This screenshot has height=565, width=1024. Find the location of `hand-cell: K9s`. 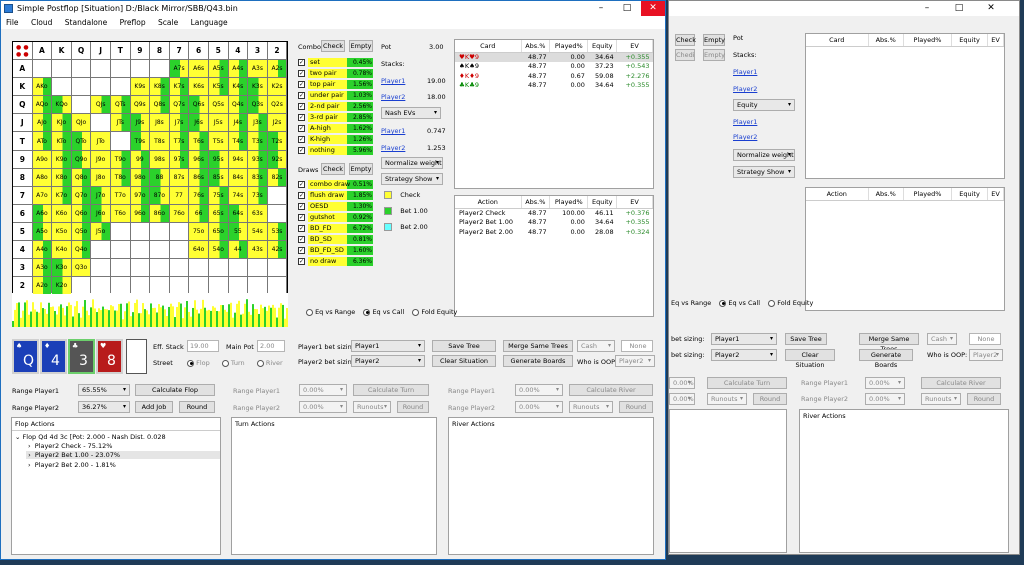

hand-cell: K9s is located at coordinates (140, 87).